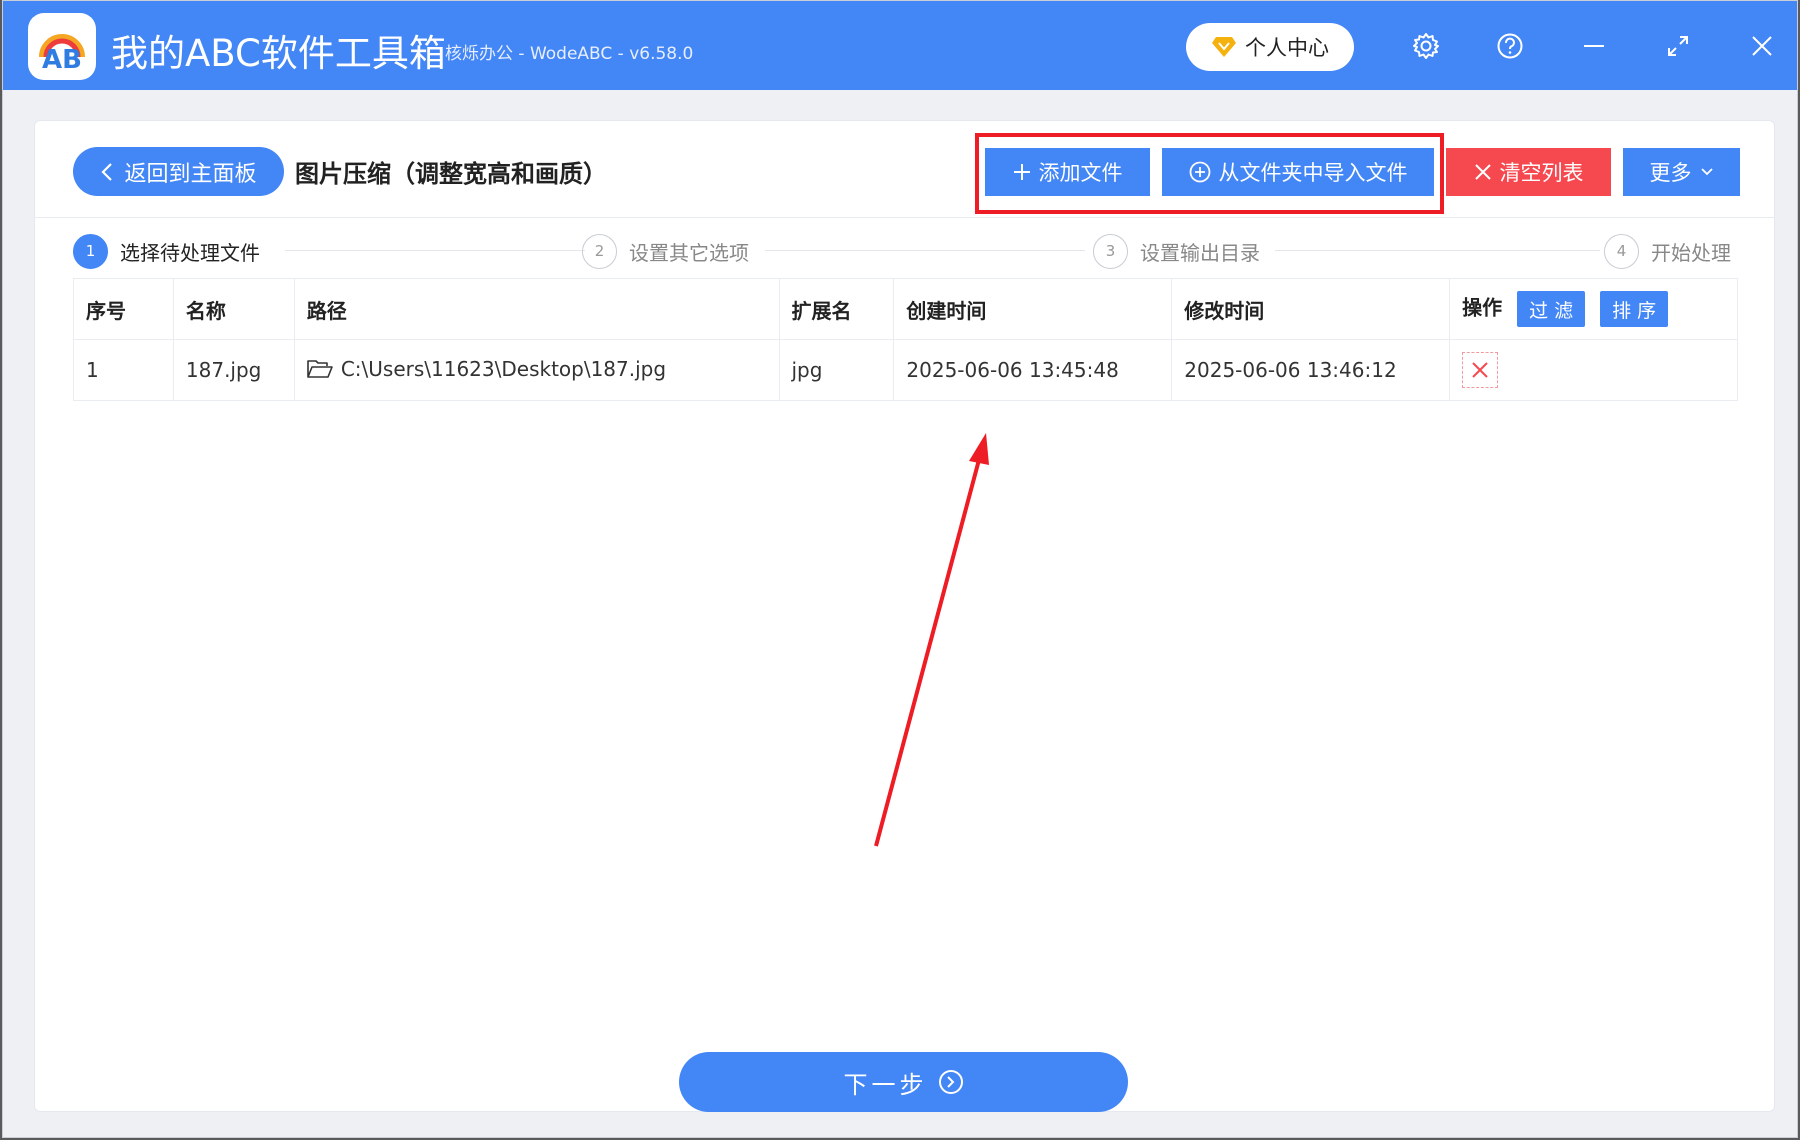  What do you see at coordinates (190, 252) in the screenshot?
I see `step-label: 选择待处理文件` at bounding box center [190, 252].